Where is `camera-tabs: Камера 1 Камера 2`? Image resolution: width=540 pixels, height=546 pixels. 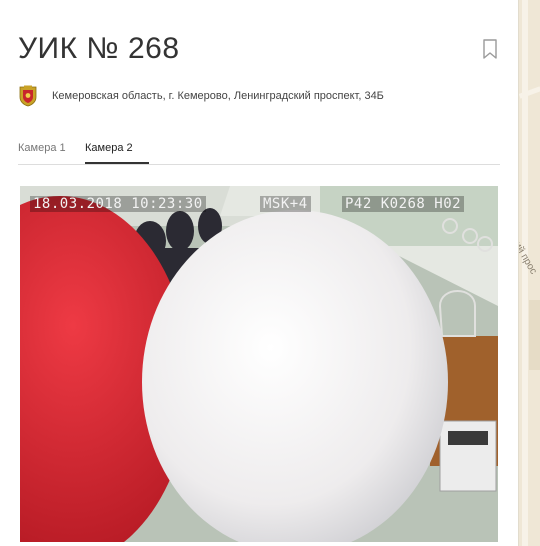 camera-tabs: Камера 1 Камера 2 is located at coordinates (259, 149).